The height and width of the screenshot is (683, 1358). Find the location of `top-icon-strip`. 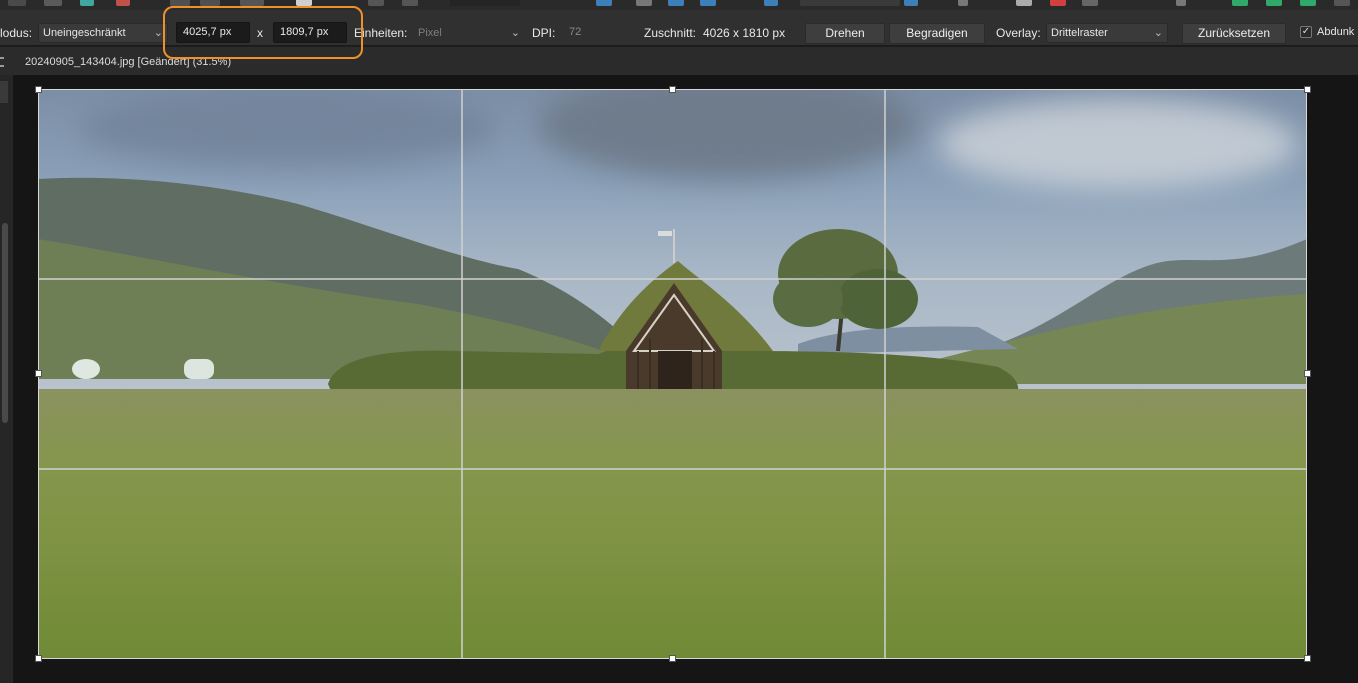

top-icon-strip is located at coordinates (679, 5).